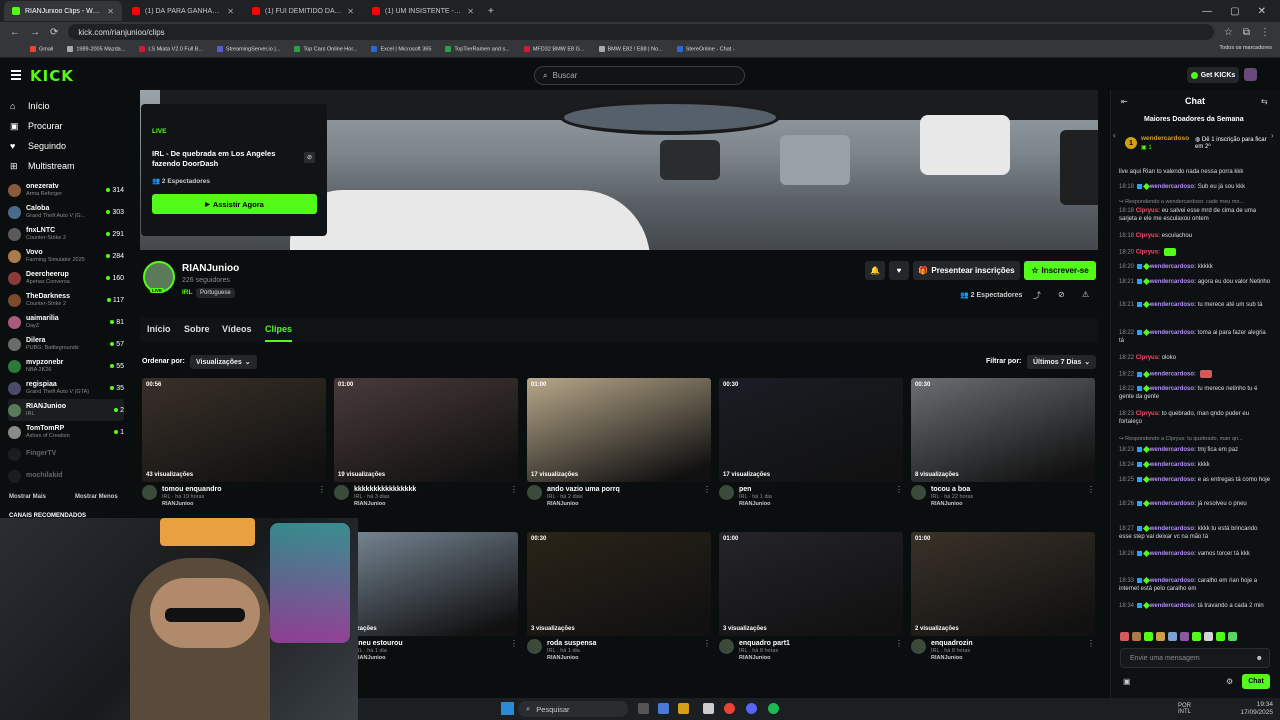 The height and width of the screenshot is (720, 1280). Describe the element at coordinates (66, 344) in the screenshot. I see `sidebar-channel: Dilera PUBG: Battlegrounds 57` at that location.